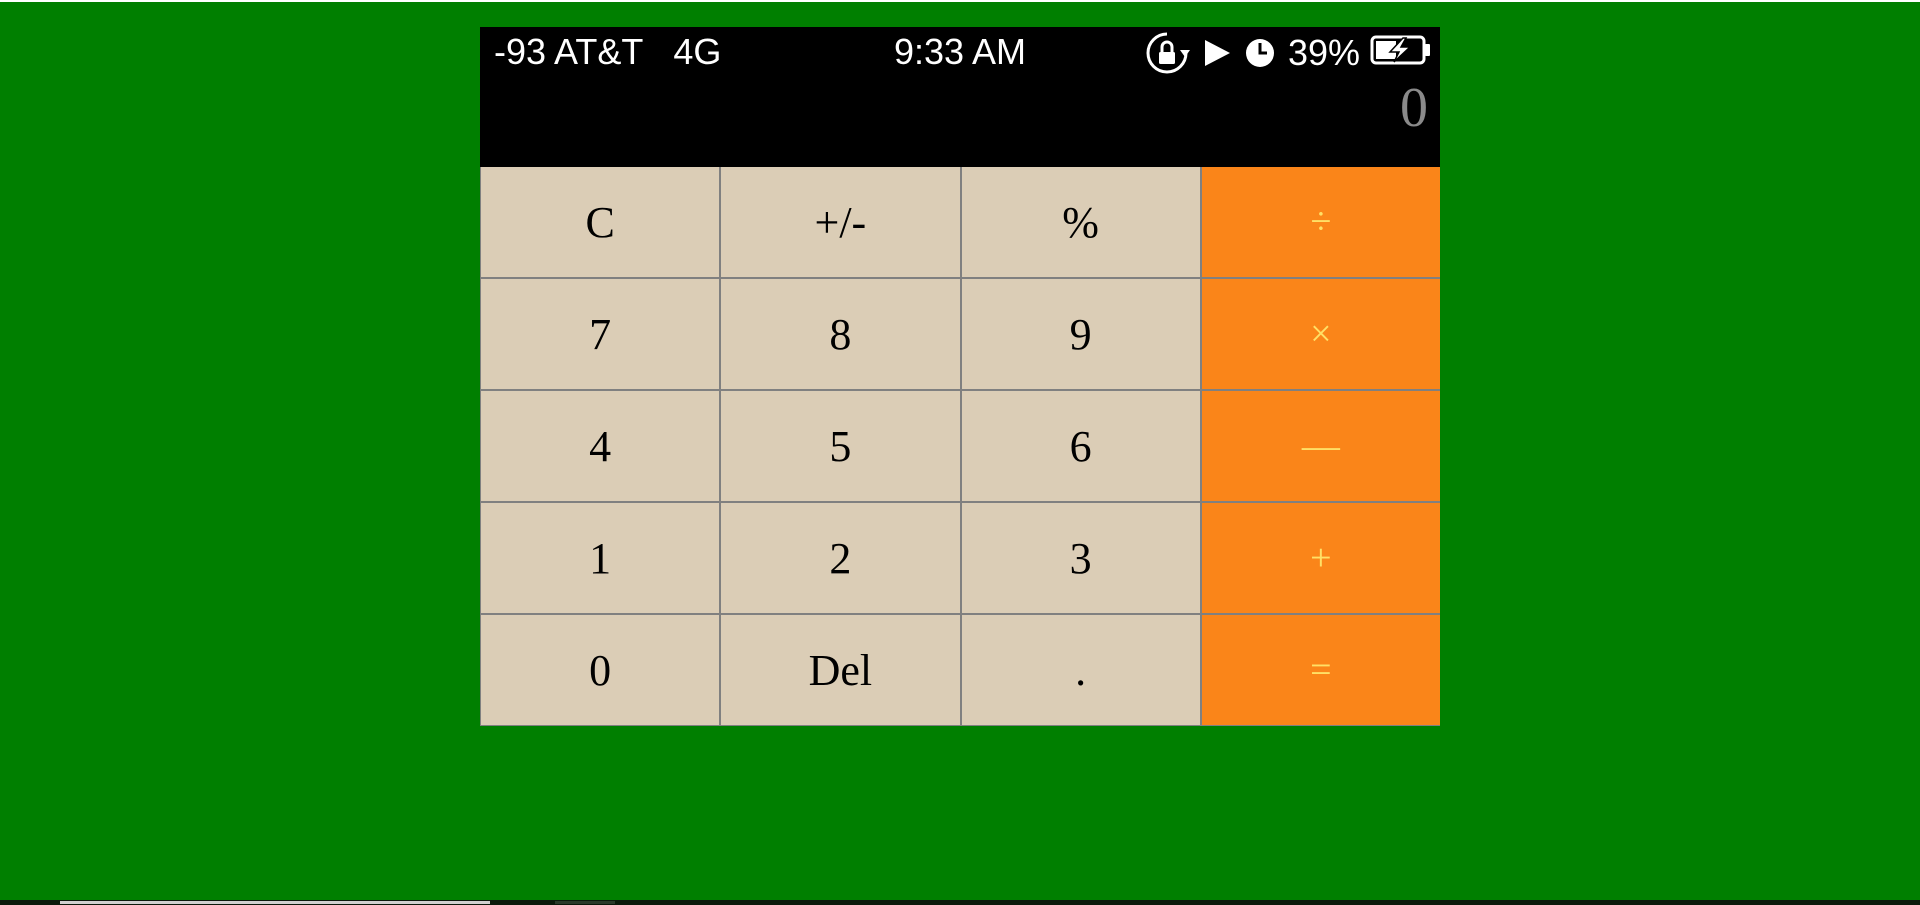  I want to click on calculator-header: -93 AT&T 4G 9:33 AM 39% 0, so click(960, 97).